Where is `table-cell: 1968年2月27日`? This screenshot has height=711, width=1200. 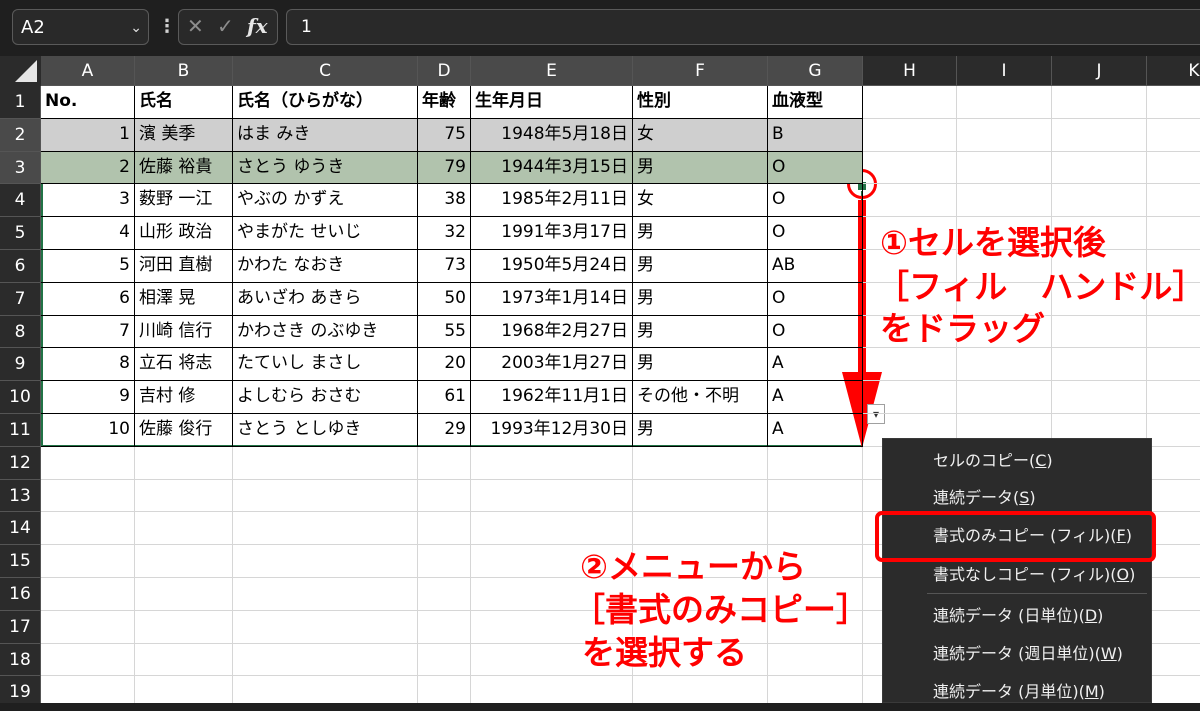 table-cell: 1968年2月27日 is located at coordinates (552, 332).